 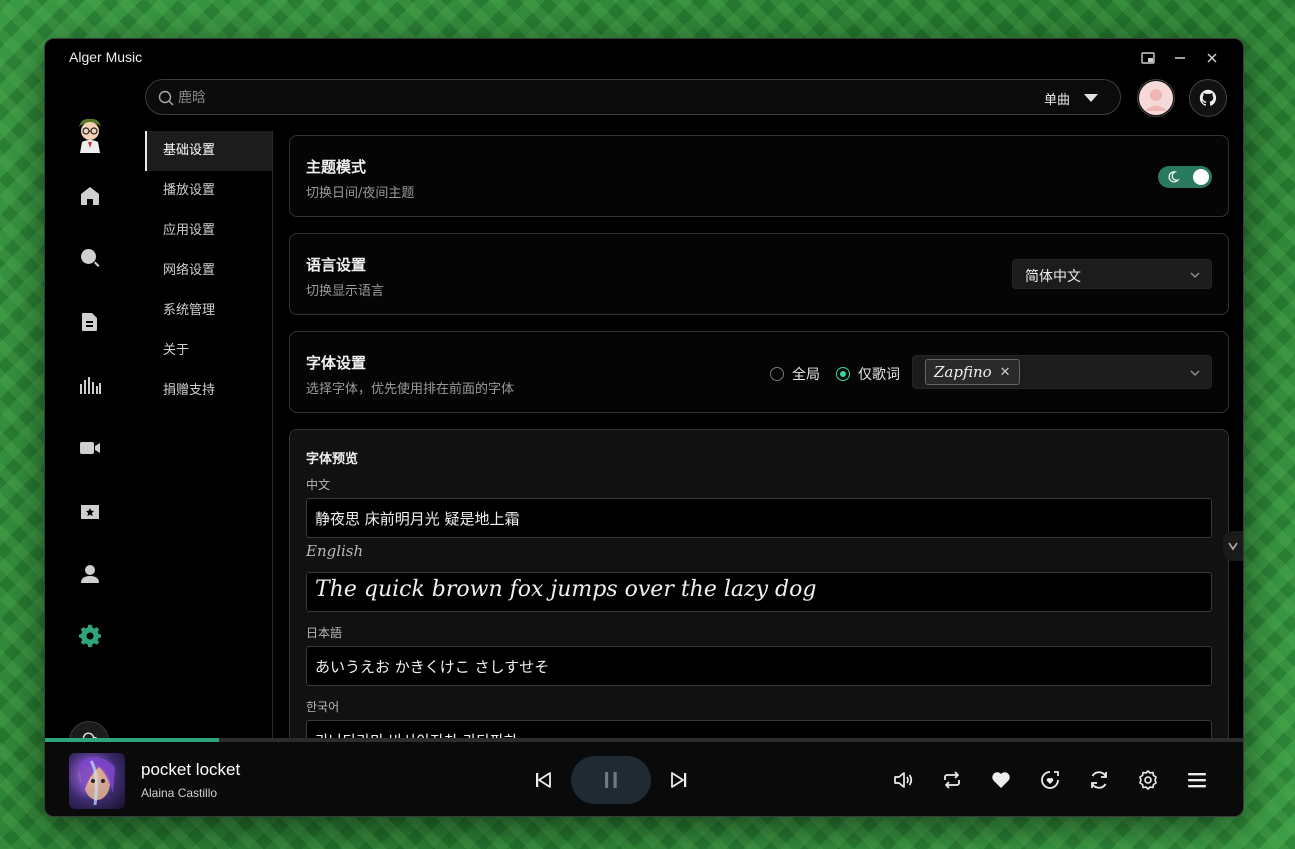 What do you see at coordinates (644, 58) in the screenshot?
I see `title-bar: Alger Music` at bounding box center [644, 58].